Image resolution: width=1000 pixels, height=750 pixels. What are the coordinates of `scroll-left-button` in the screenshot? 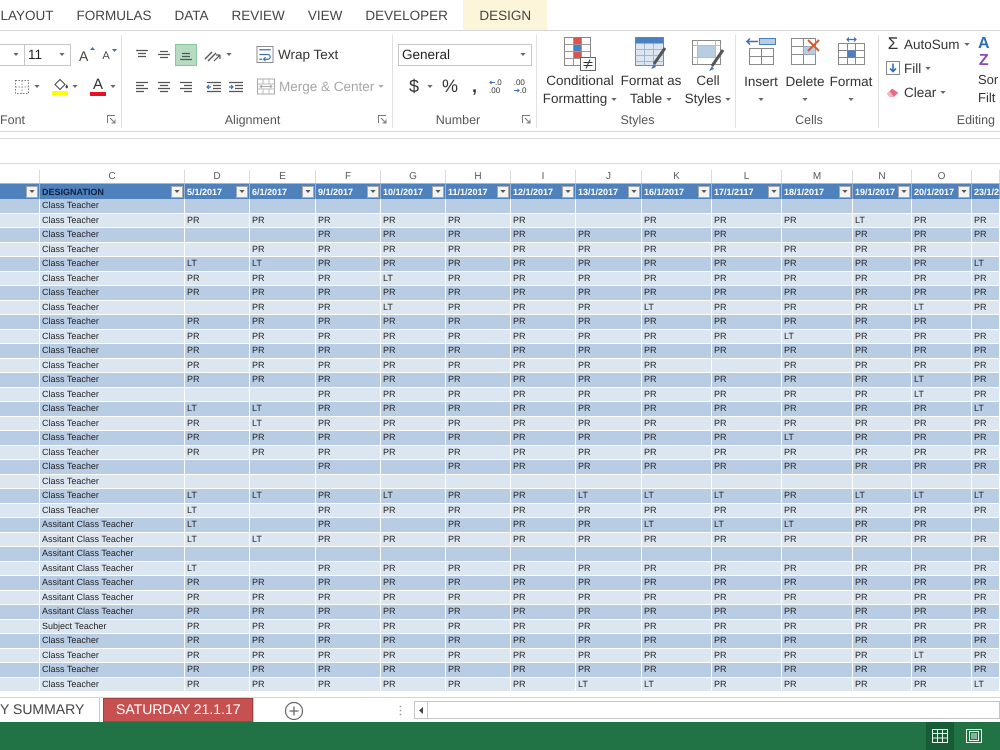 It's located at (421, 710).